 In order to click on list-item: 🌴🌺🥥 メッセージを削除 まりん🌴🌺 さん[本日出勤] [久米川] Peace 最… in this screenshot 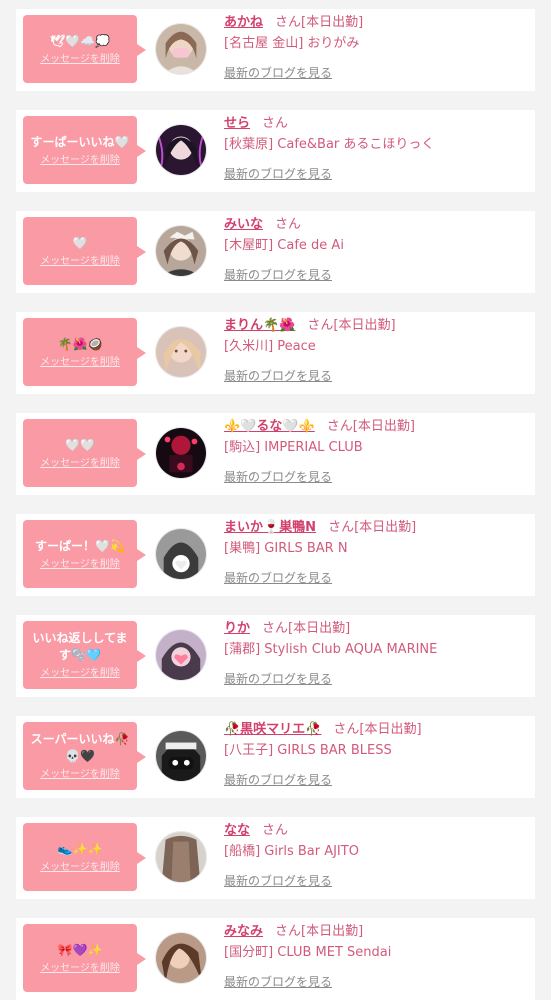, I will do `click(275, 353)`.